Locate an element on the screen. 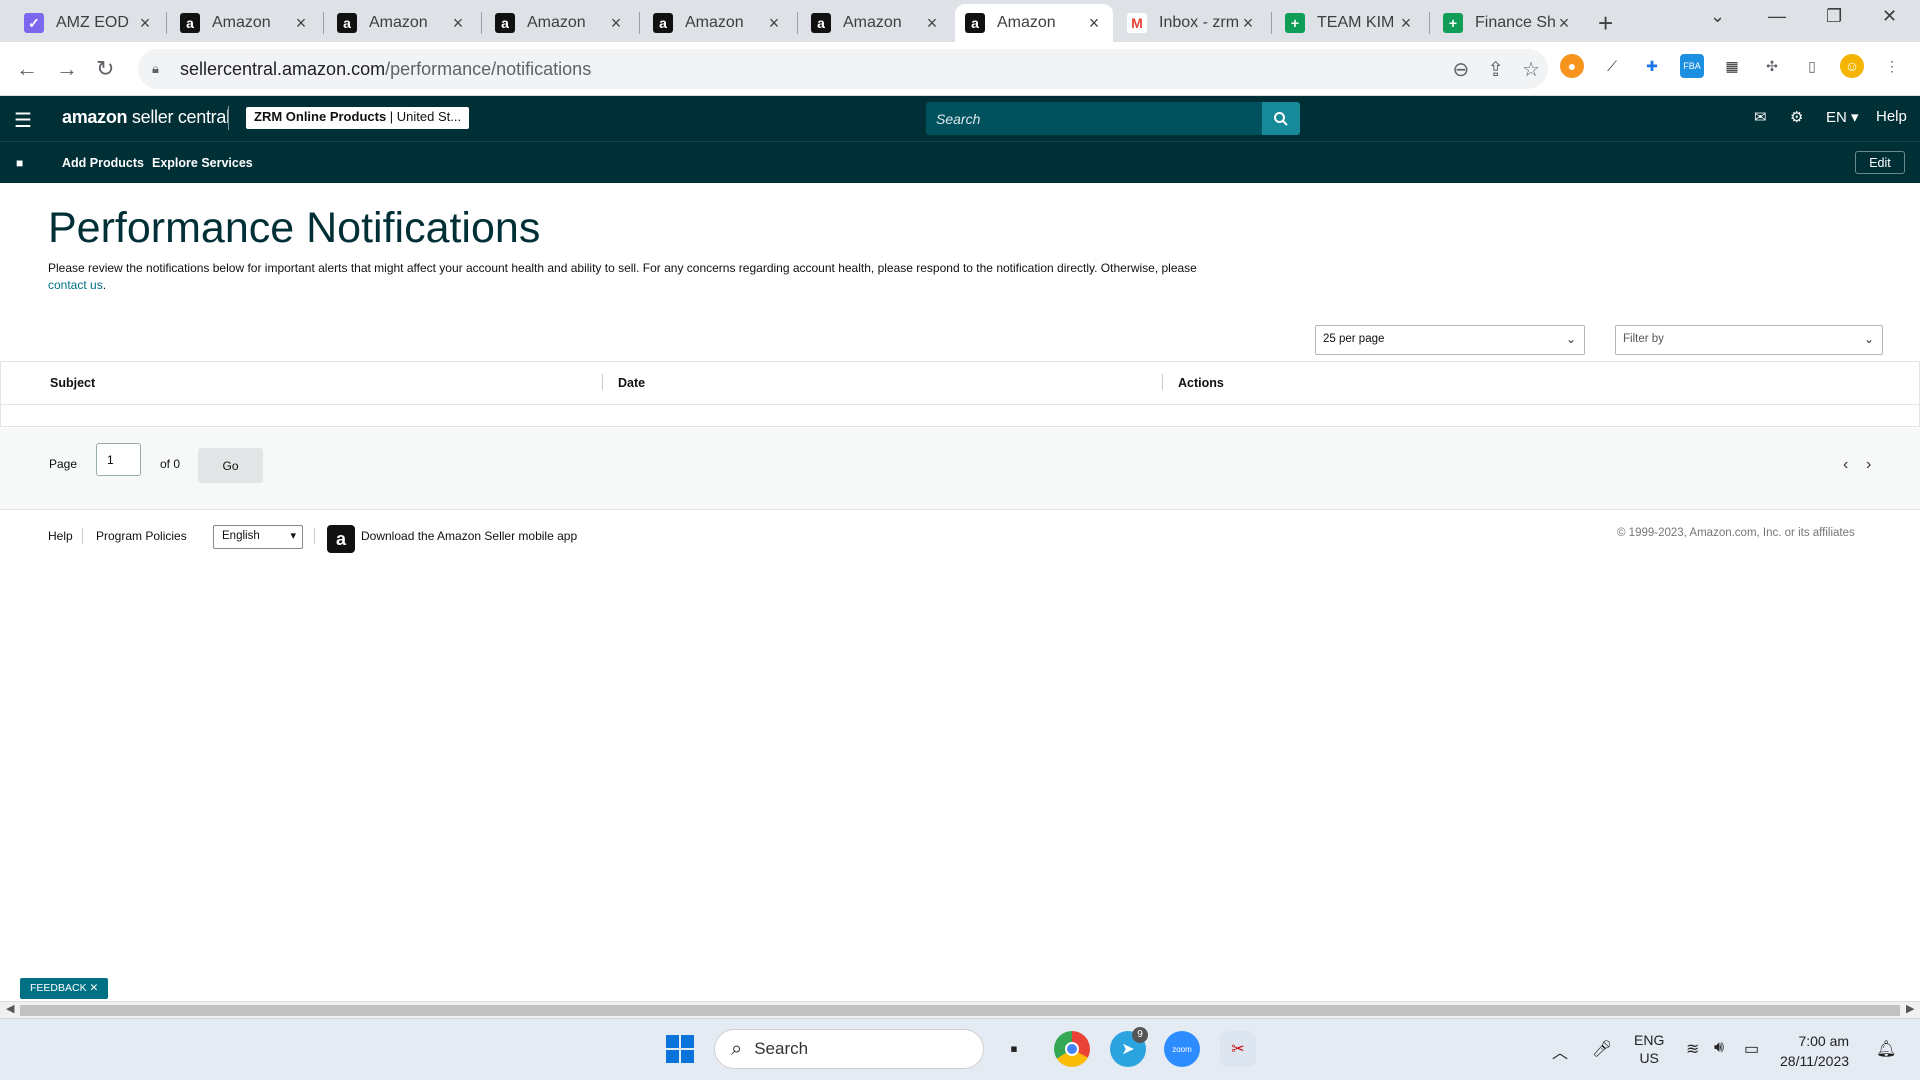 The height and width of the screenshot is (1080, 1920). search-bar is located at coordinates (1113, 118).